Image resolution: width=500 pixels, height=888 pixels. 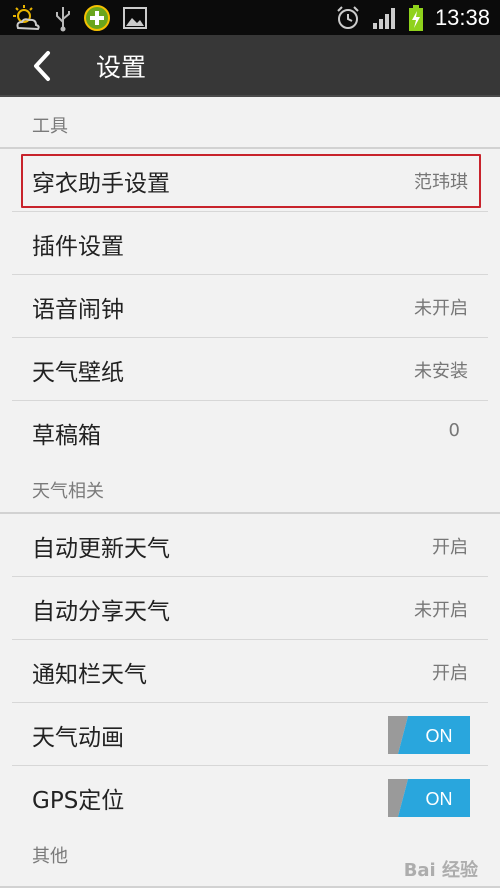 What do you see at coordinates (97, 18) in the screenshot?
I see `app-plus-icon` at bounding box center [97, 18].